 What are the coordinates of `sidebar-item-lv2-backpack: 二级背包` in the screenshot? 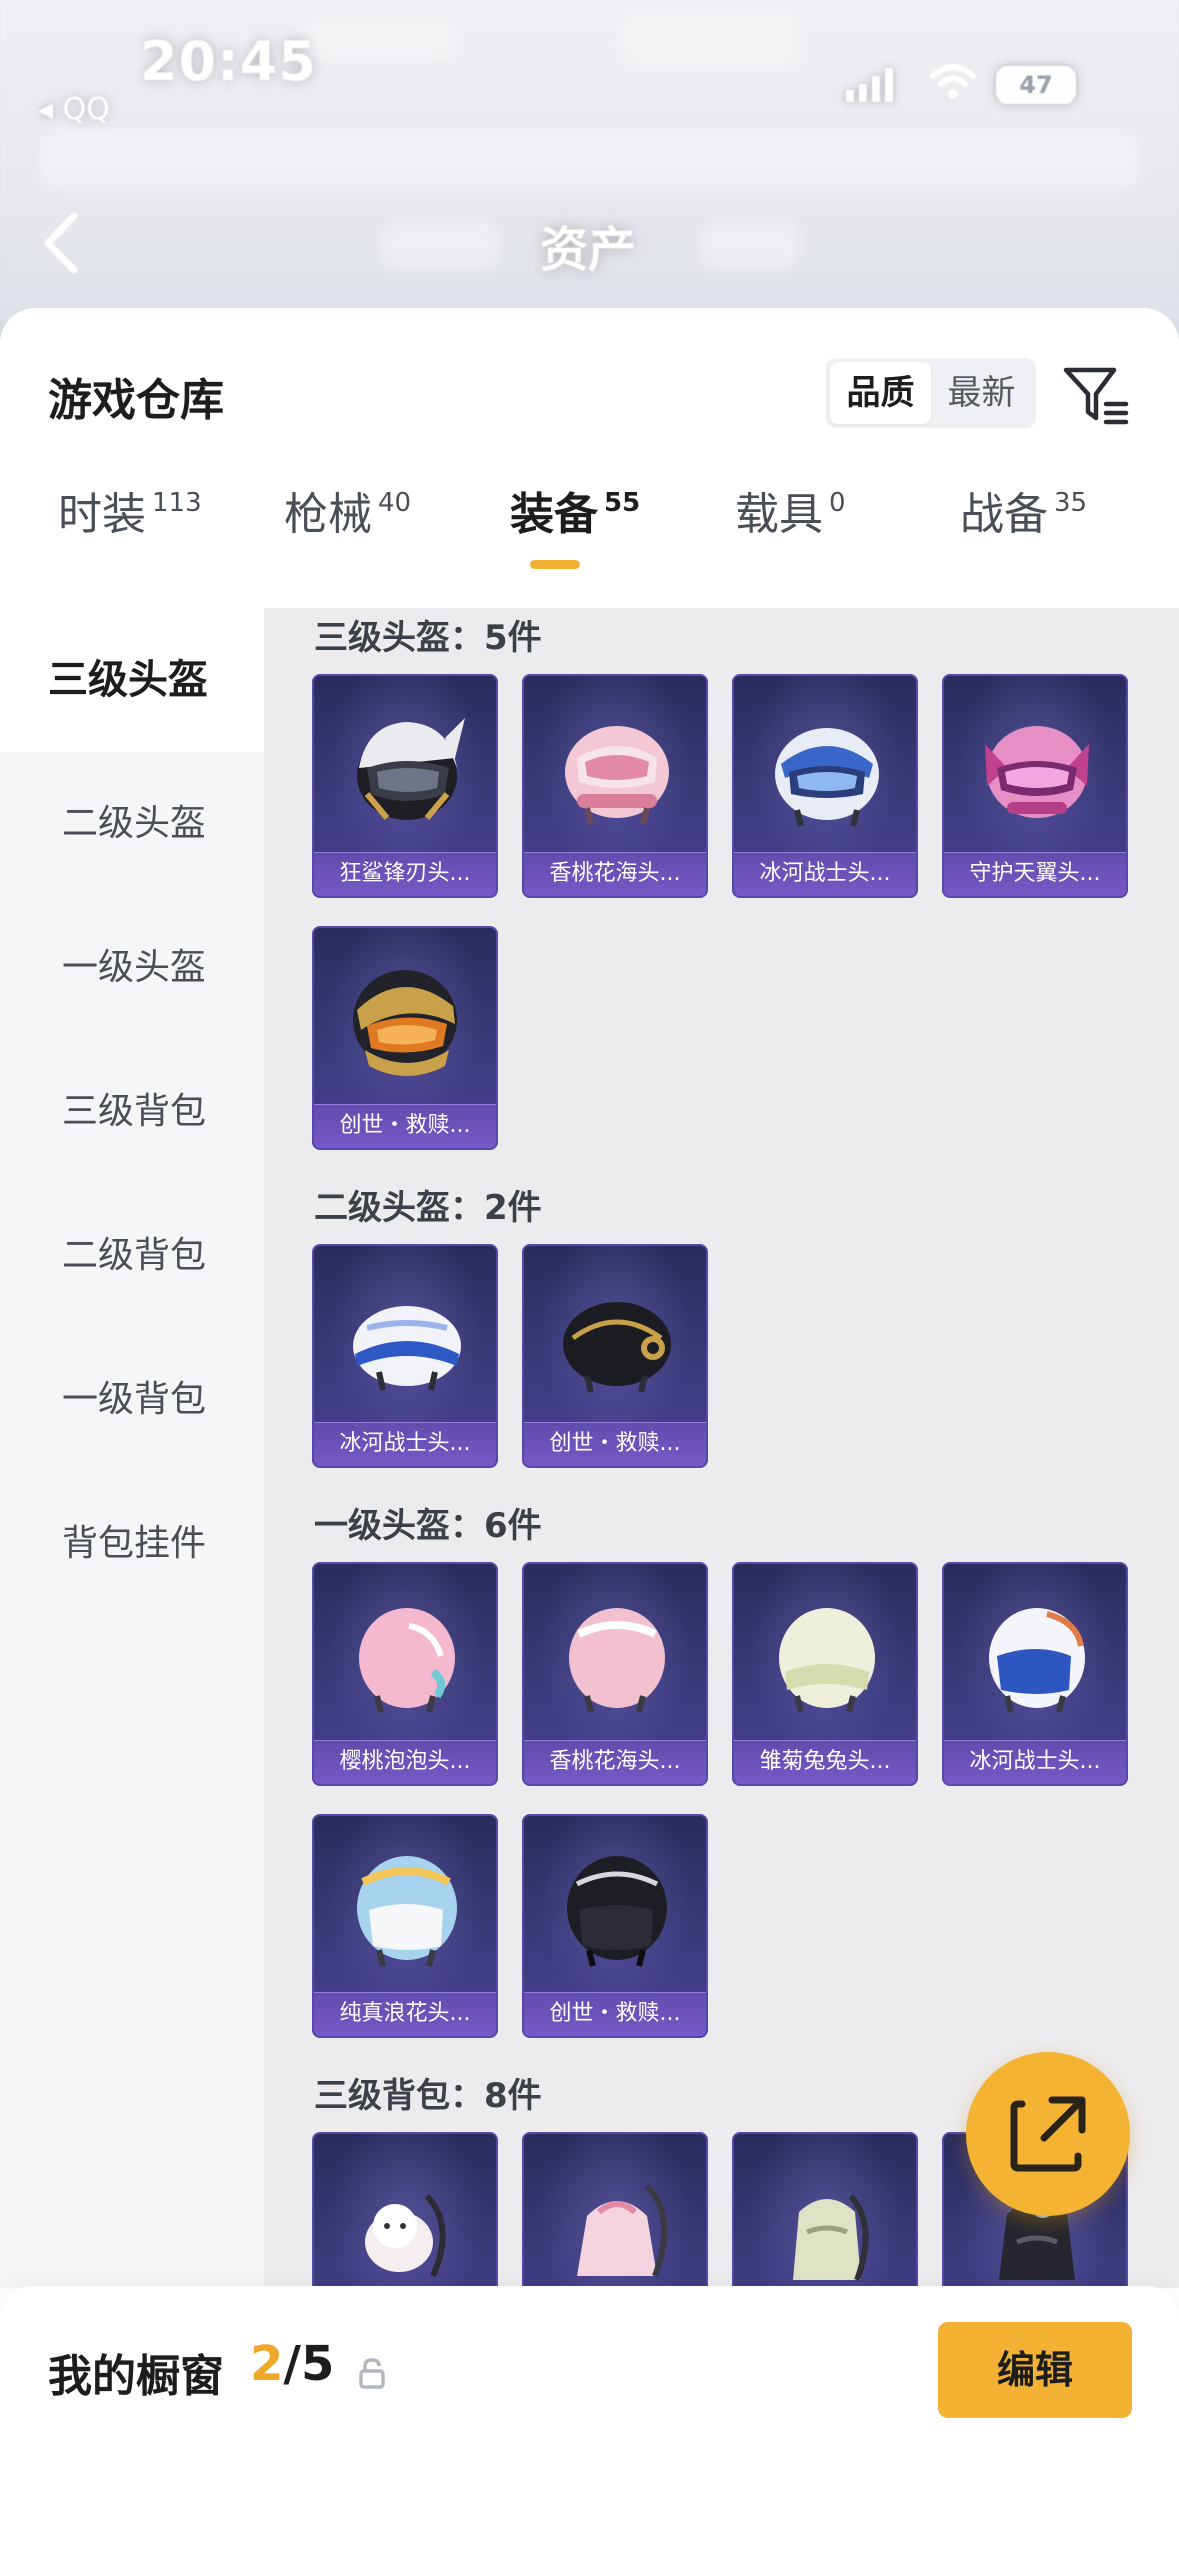 It's located at (132, 1256).